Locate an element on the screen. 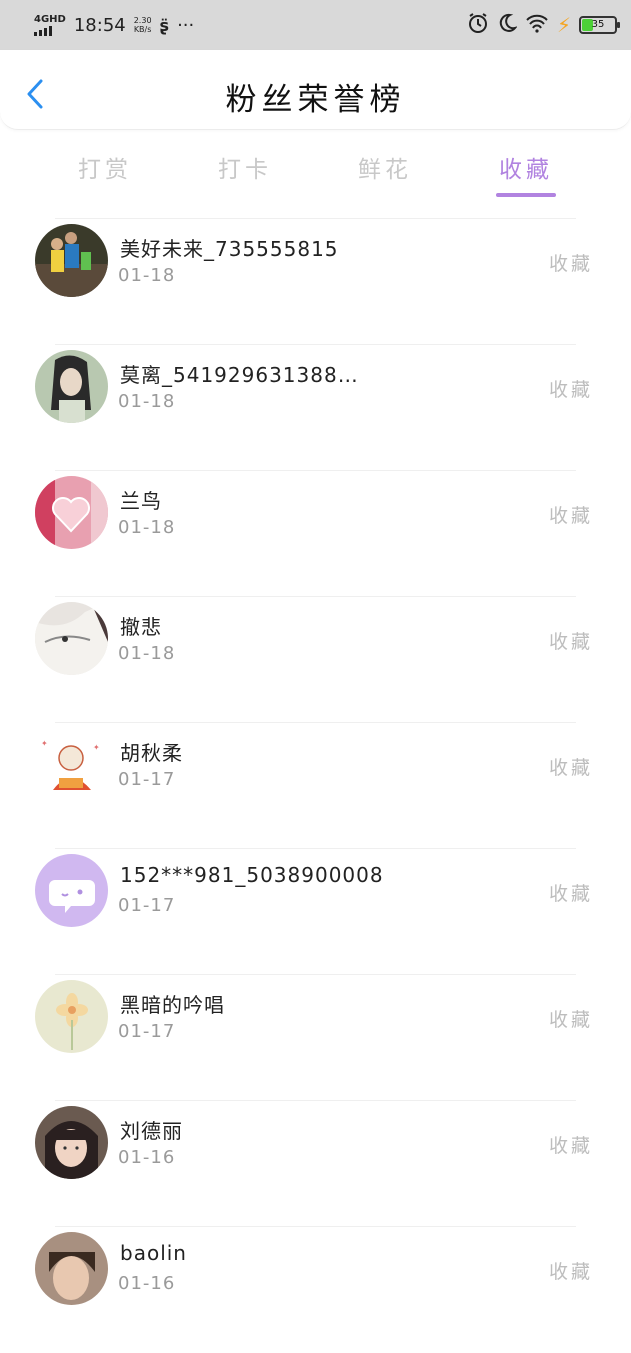 The width and height of the screenshot is (631, 1353). battery-level: 35 is located at coordinates (598, 24).